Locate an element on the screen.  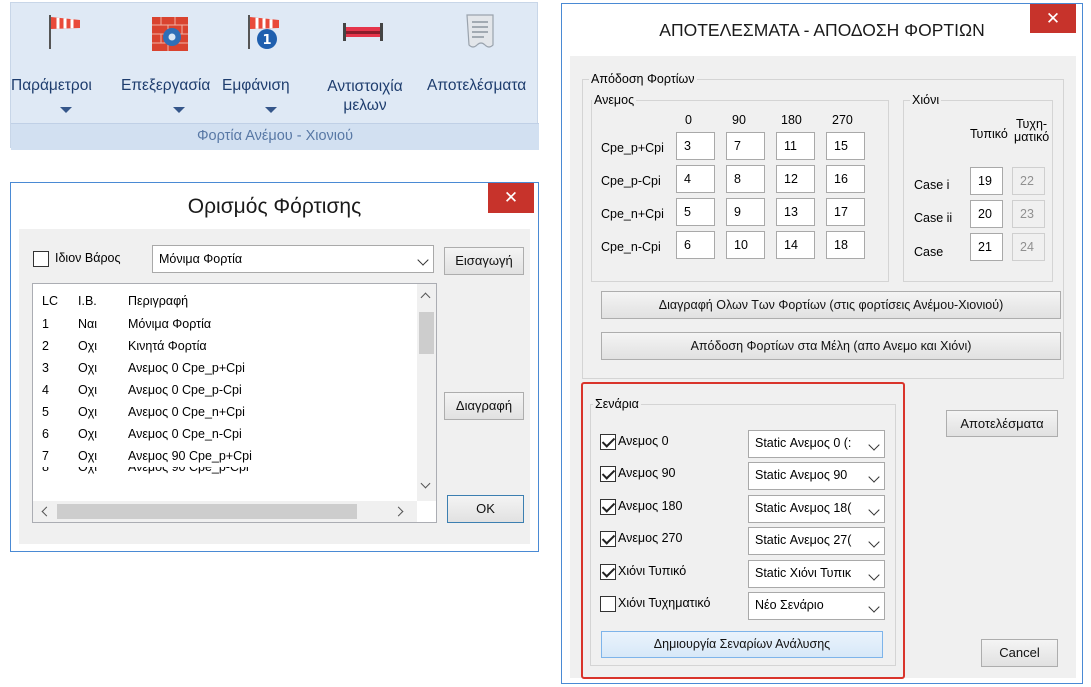
scenario-select: Static Ανεμος 27( is located at coordinates (816, 541).